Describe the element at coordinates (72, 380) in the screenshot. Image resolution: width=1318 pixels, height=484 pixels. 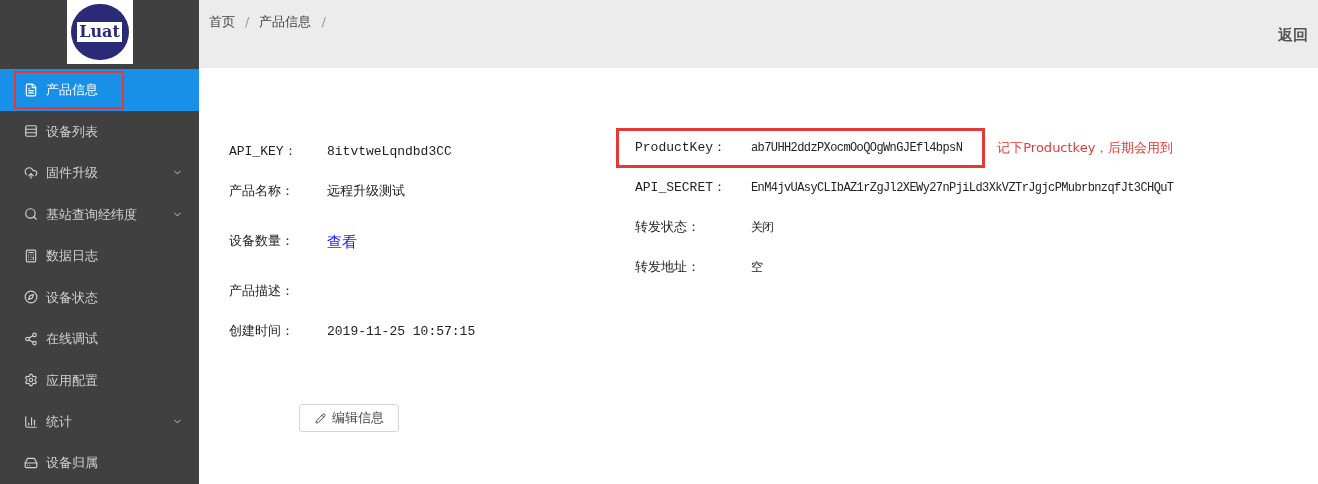
I see `sidebar-item-label: 应用配置` at that location.